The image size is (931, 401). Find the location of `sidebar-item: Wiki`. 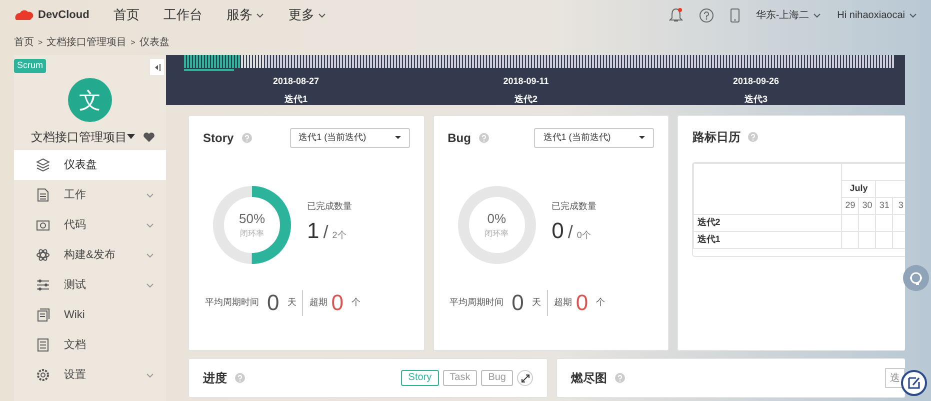

sidebar-item: Wiki is located at coordinates (90, 315).